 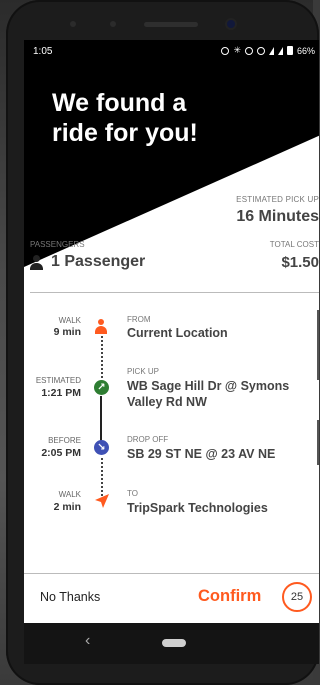 What do you see at coordinates (197, 508) in the screenshot?
I see `stop-value: TripSpark Technologies` at bounding box center [197, 508].